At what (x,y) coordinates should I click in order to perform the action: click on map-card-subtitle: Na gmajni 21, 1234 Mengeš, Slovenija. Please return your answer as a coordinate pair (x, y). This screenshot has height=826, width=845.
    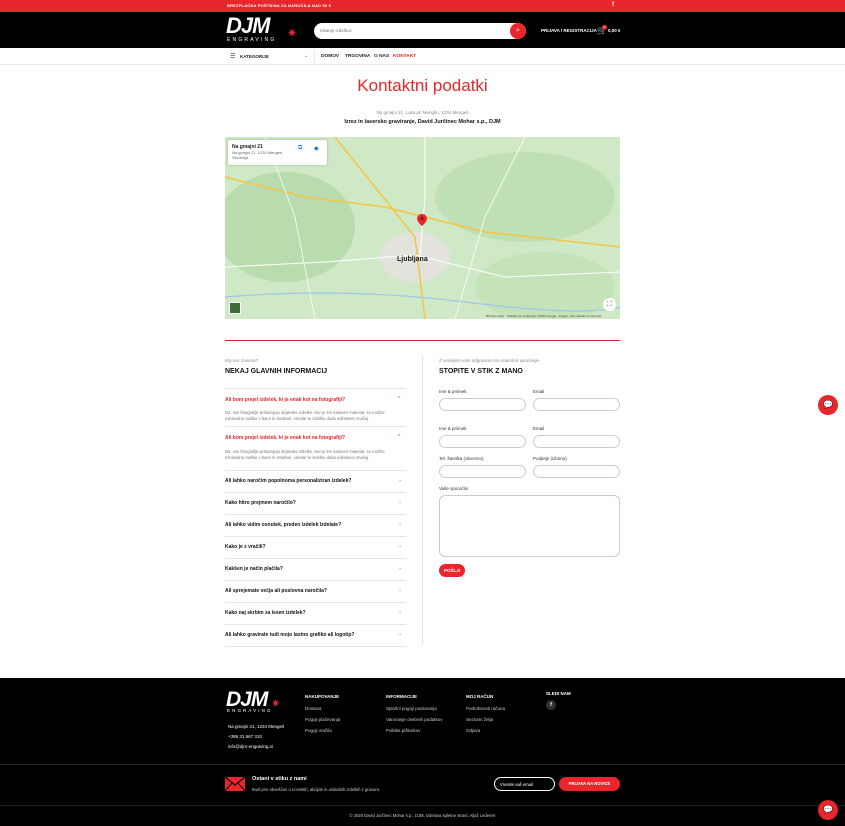
    Looking at the image, I should click on (258, 155).